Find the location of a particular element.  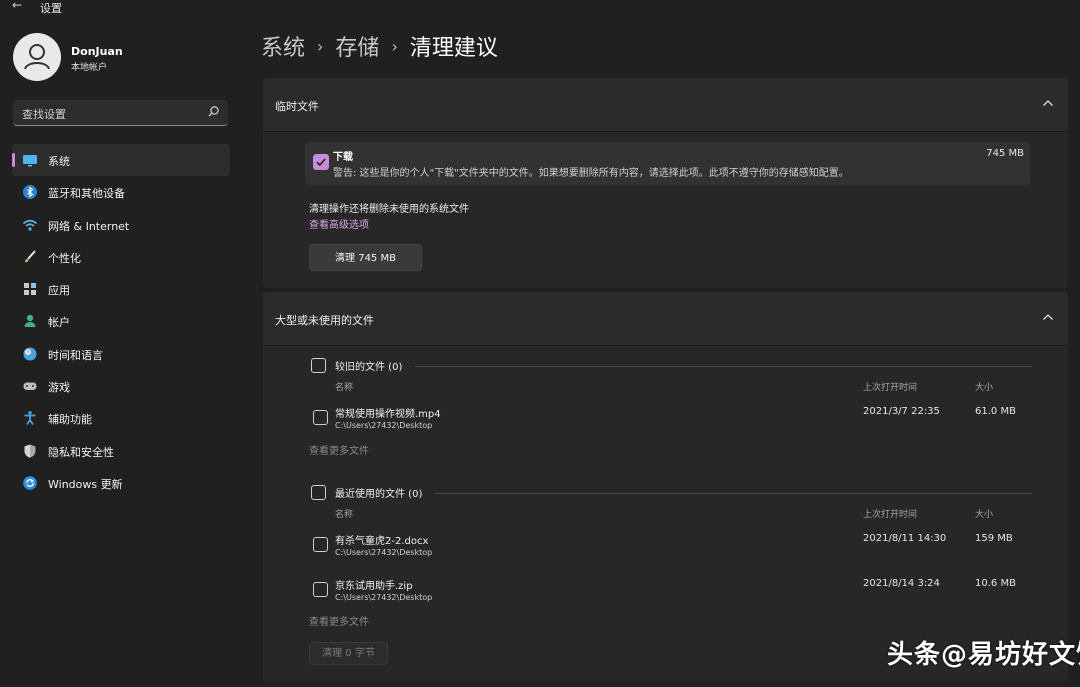

older-files-checkbox is located at coordinates (318, 365).